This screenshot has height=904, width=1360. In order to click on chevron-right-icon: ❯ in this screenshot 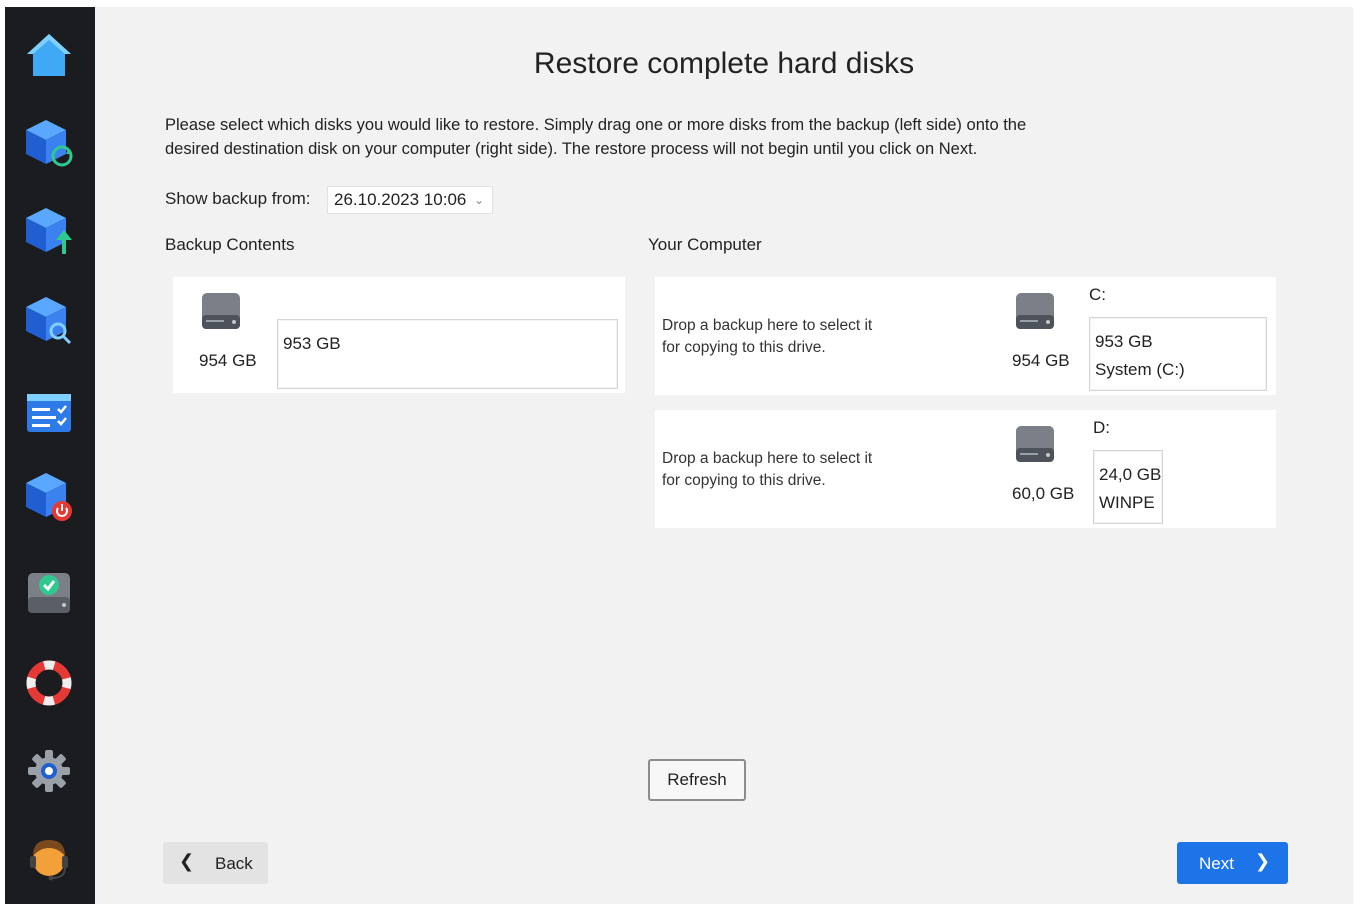, I will do `click(1263, 861)`.